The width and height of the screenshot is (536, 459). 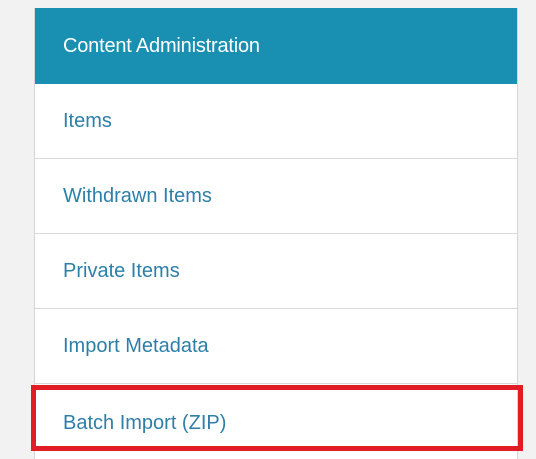 I want to click on menu-item-batch-import-zip: Batch Import (ZIP), so click(x=276, y=418).